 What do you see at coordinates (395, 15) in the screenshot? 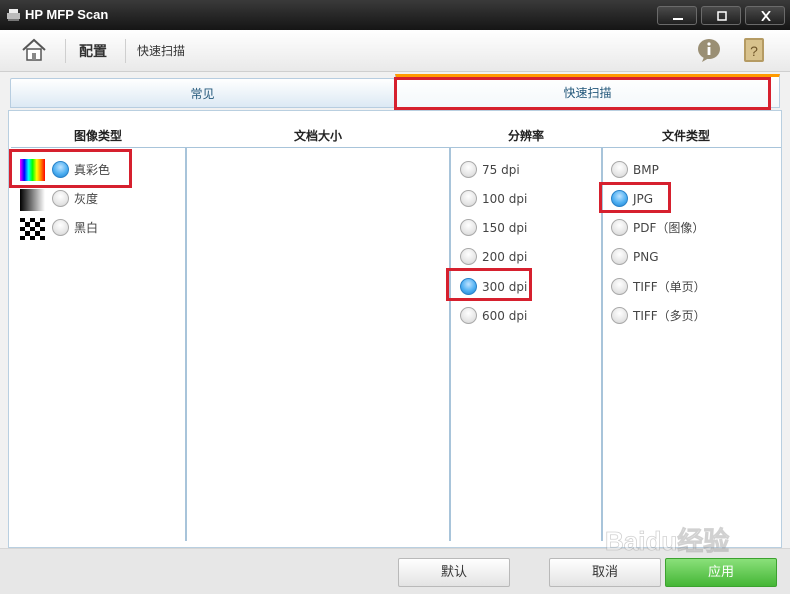
I see `title-bar: HP MFP Scan` at bounding box center [395, 15].